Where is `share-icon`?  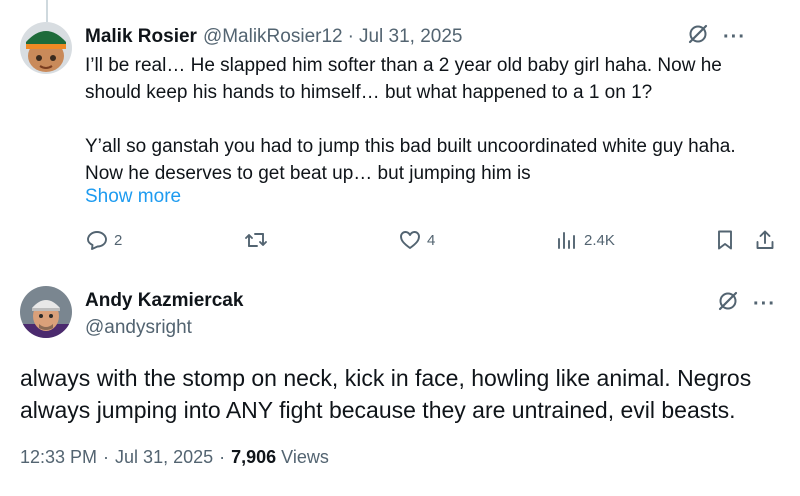
share-icon is located at coordinates (765, 240).